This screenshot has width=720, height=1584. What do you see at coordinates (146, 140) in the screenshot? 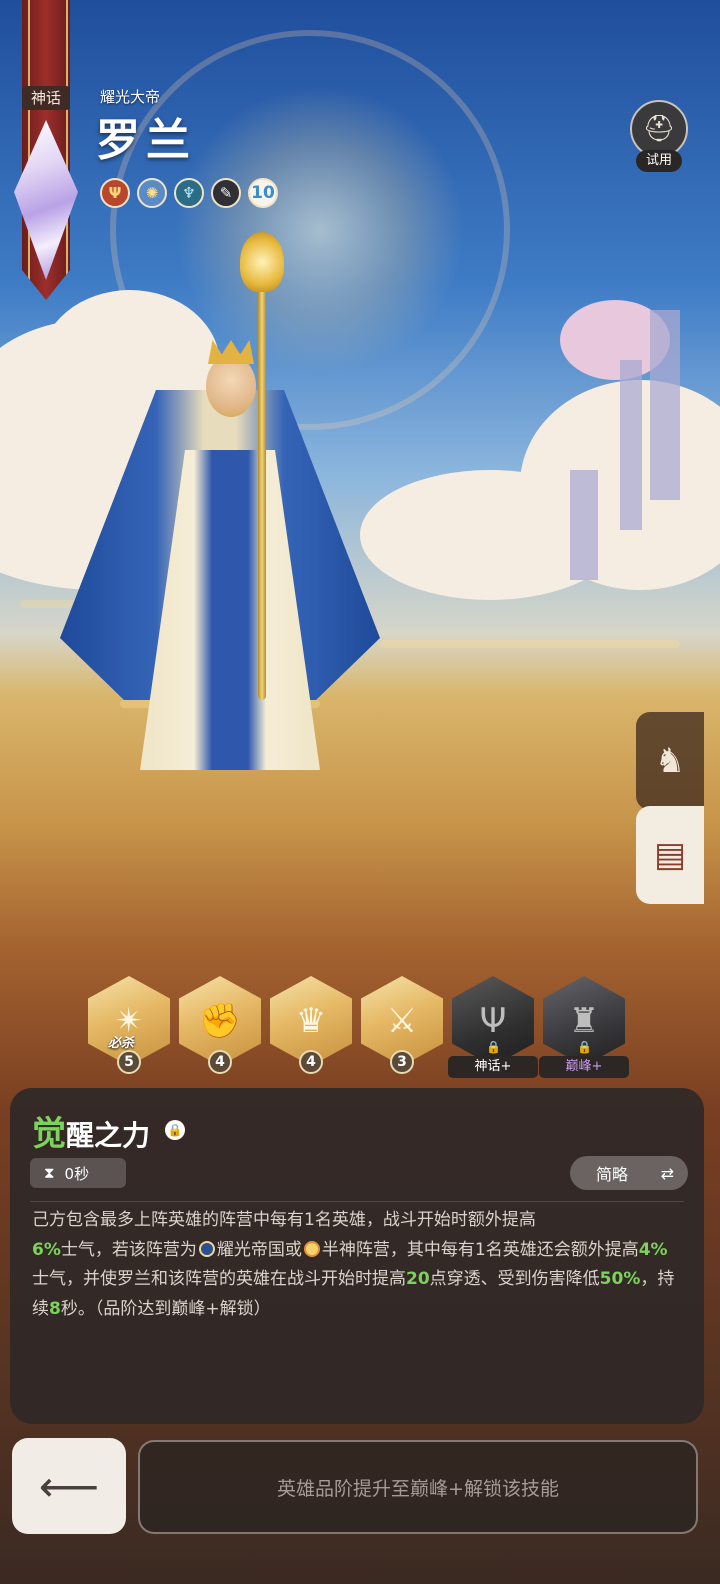
I see `hero-name: 罗兰` at bounding box center [146, 140].